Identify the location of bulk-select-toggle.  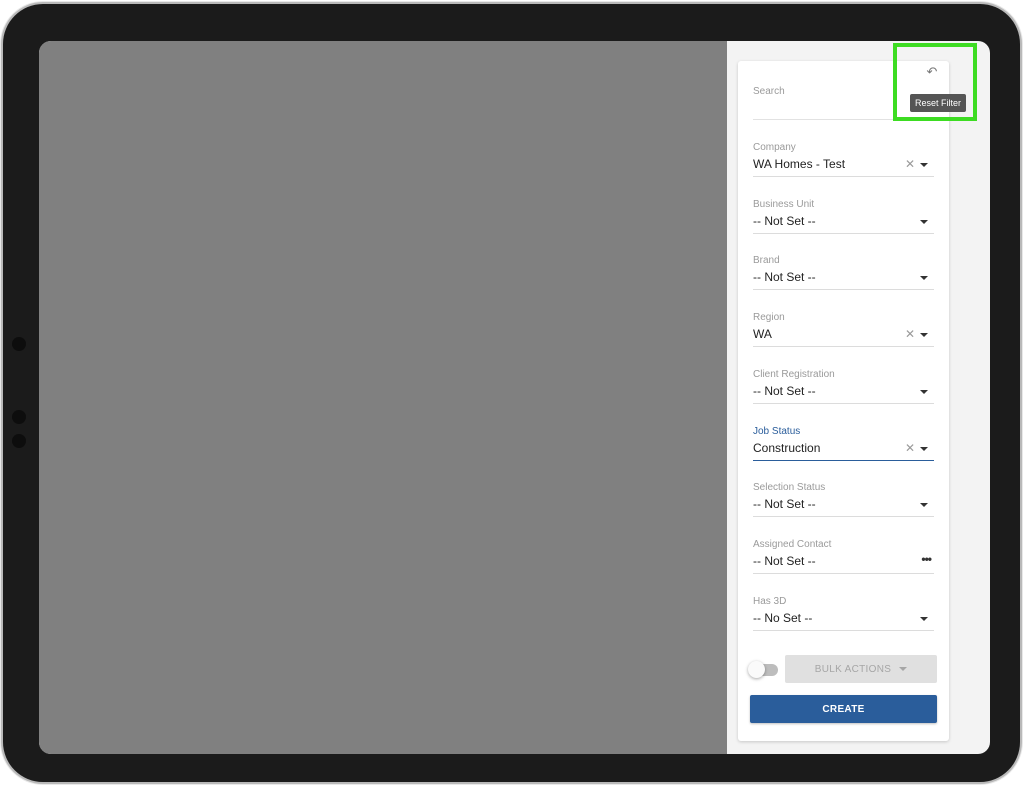
(763, 669).